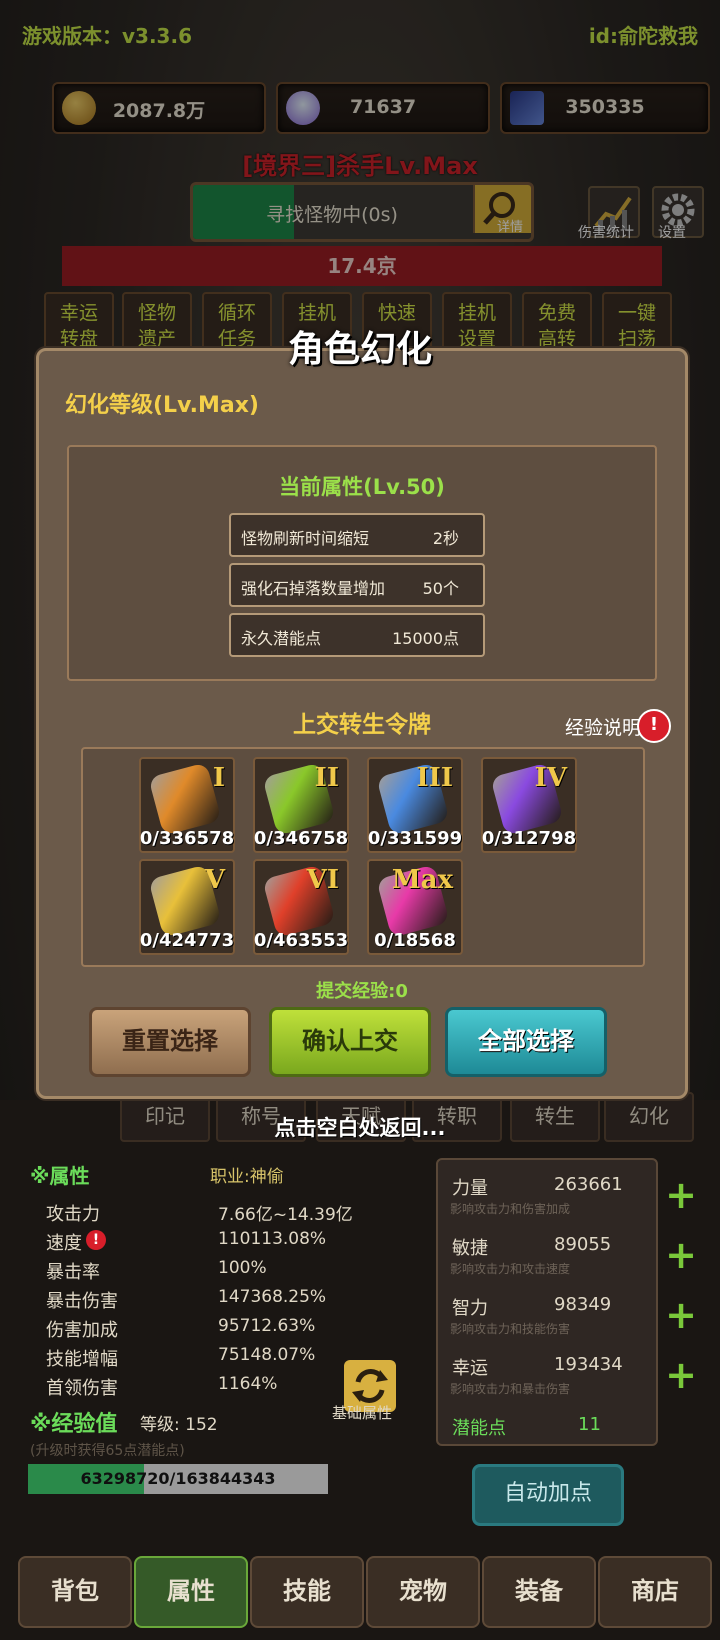 Image resolution: width=720 pixels, height=1640 pixels. Describe the element at coordinates (247, 1177) in the screenshot. I see `job-label: 职业:神偷` at that location.